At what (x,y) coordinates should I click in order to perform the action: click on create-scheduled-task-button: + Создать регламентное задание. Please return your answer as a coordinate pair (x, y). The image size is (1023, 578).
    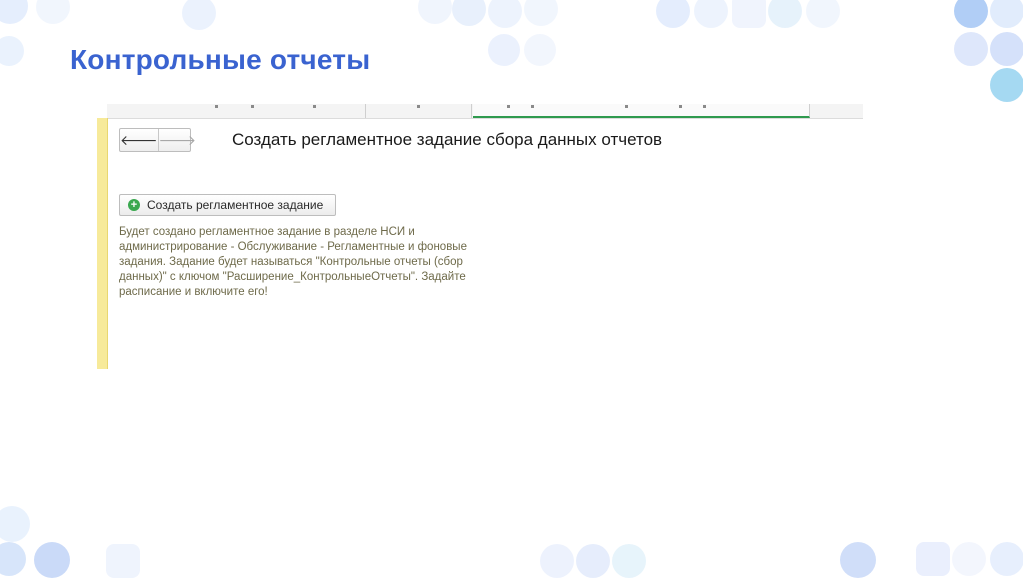
    Looking at the image, I should click on (228, 205).